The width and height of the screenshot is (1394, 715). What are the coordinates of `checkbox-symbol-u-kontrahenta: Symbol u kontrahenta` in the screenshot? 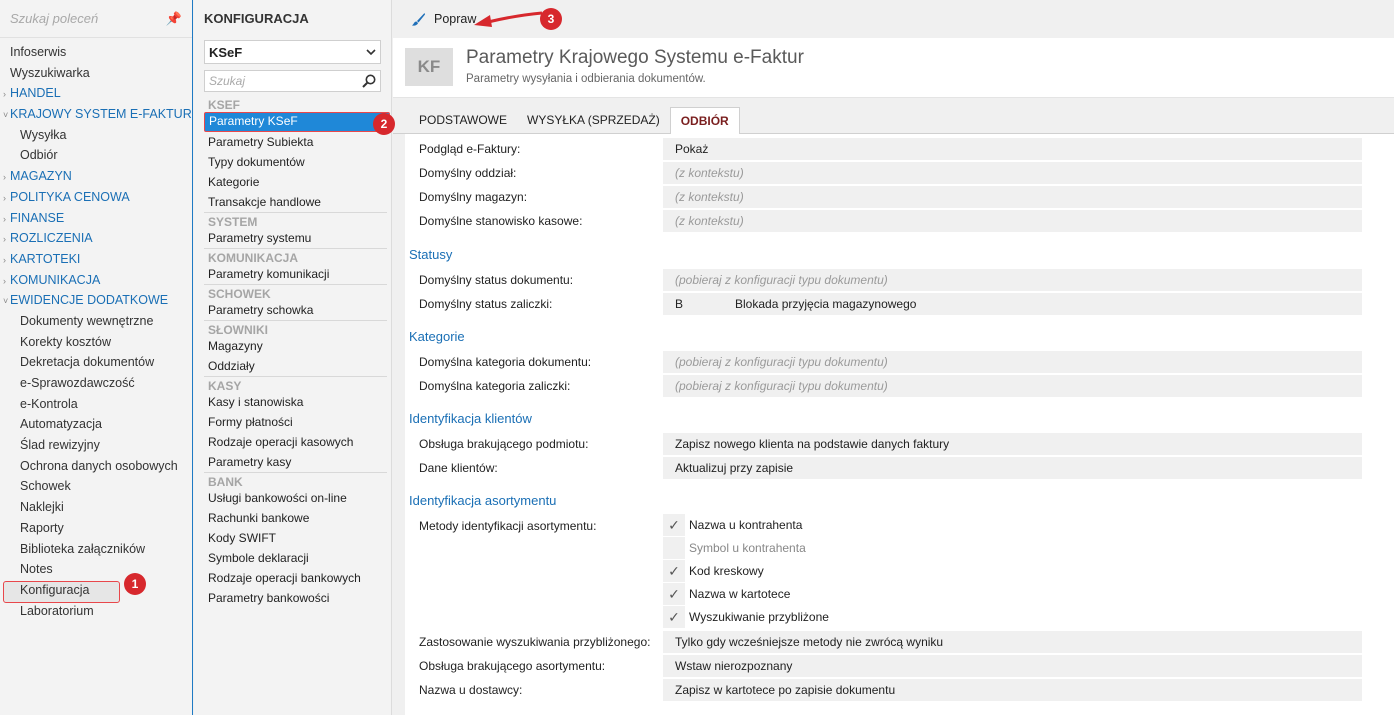 It's located at (753, 548).